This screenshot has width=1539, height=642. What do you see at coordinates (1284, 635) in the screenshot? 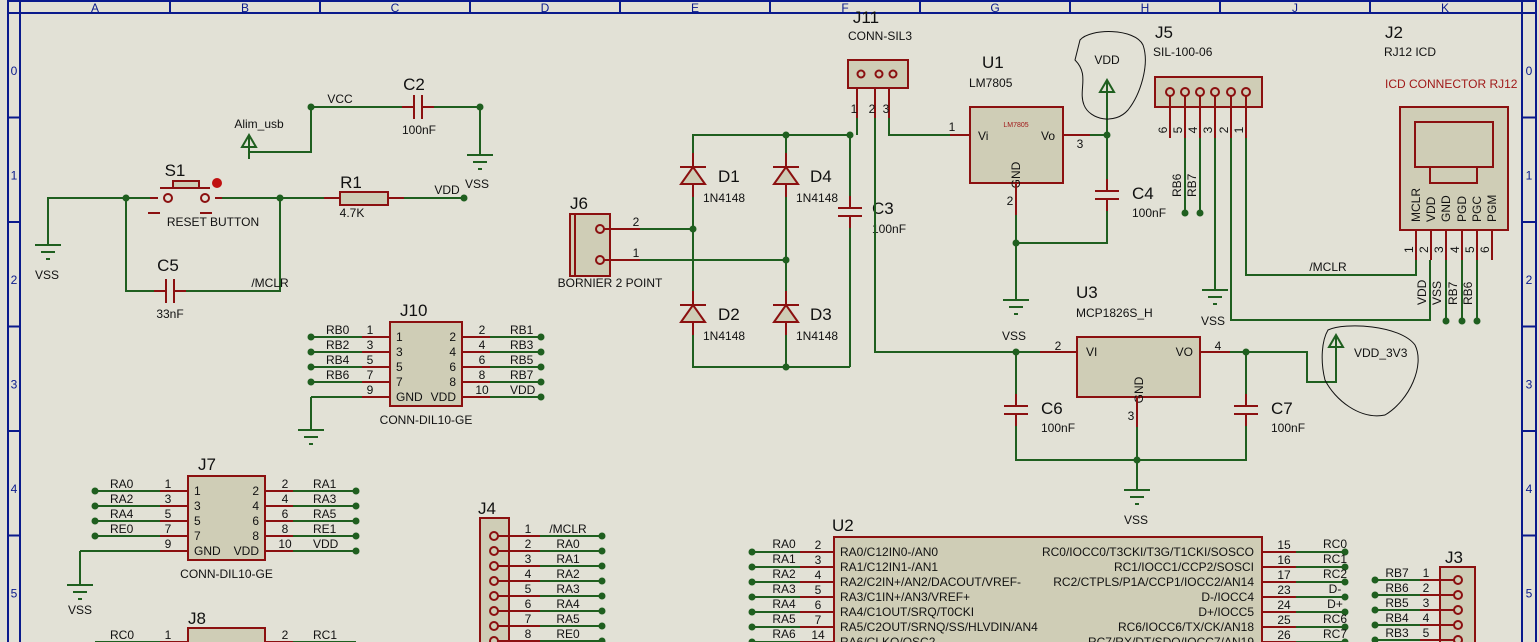
I see `pin-number: 26` at bounding box center [1284, 635].